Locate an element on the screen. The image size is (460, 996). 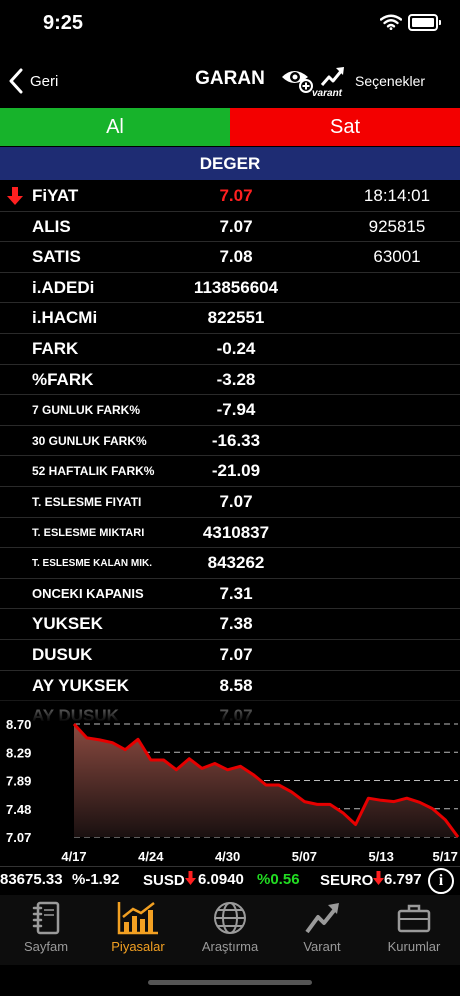
tab-arastirma: Araştırma is located at coordinates (230, 929).